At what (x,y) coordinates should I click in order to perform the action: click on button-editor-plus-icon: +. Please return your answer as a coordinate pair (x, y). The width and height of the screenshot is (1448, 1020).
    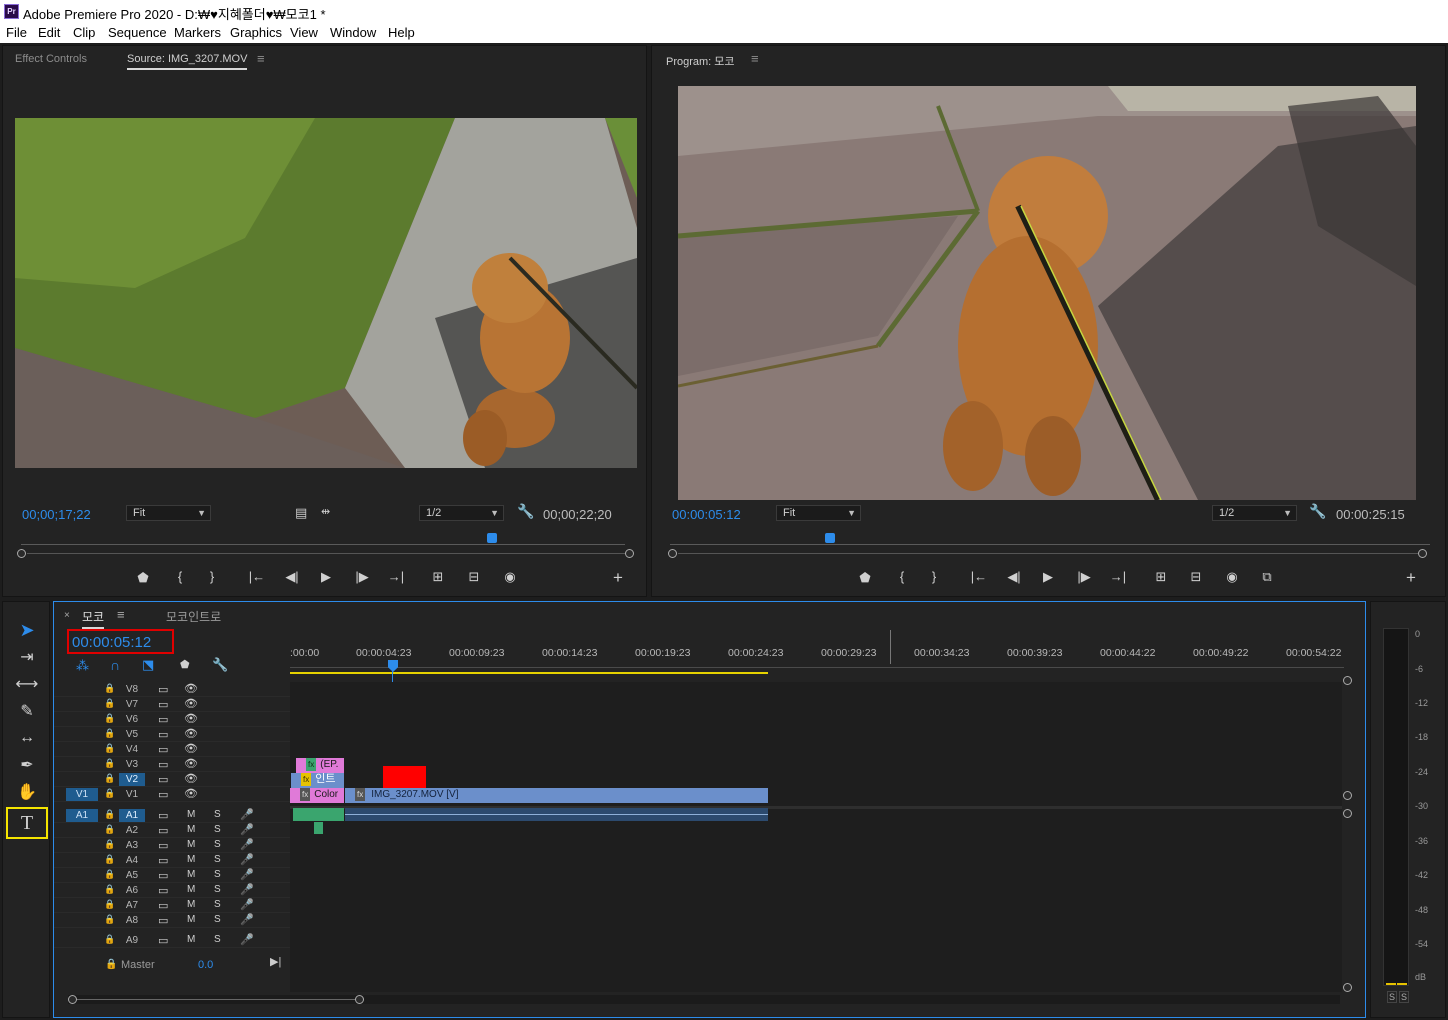
    Looking at the image, I should click on (618, 578).